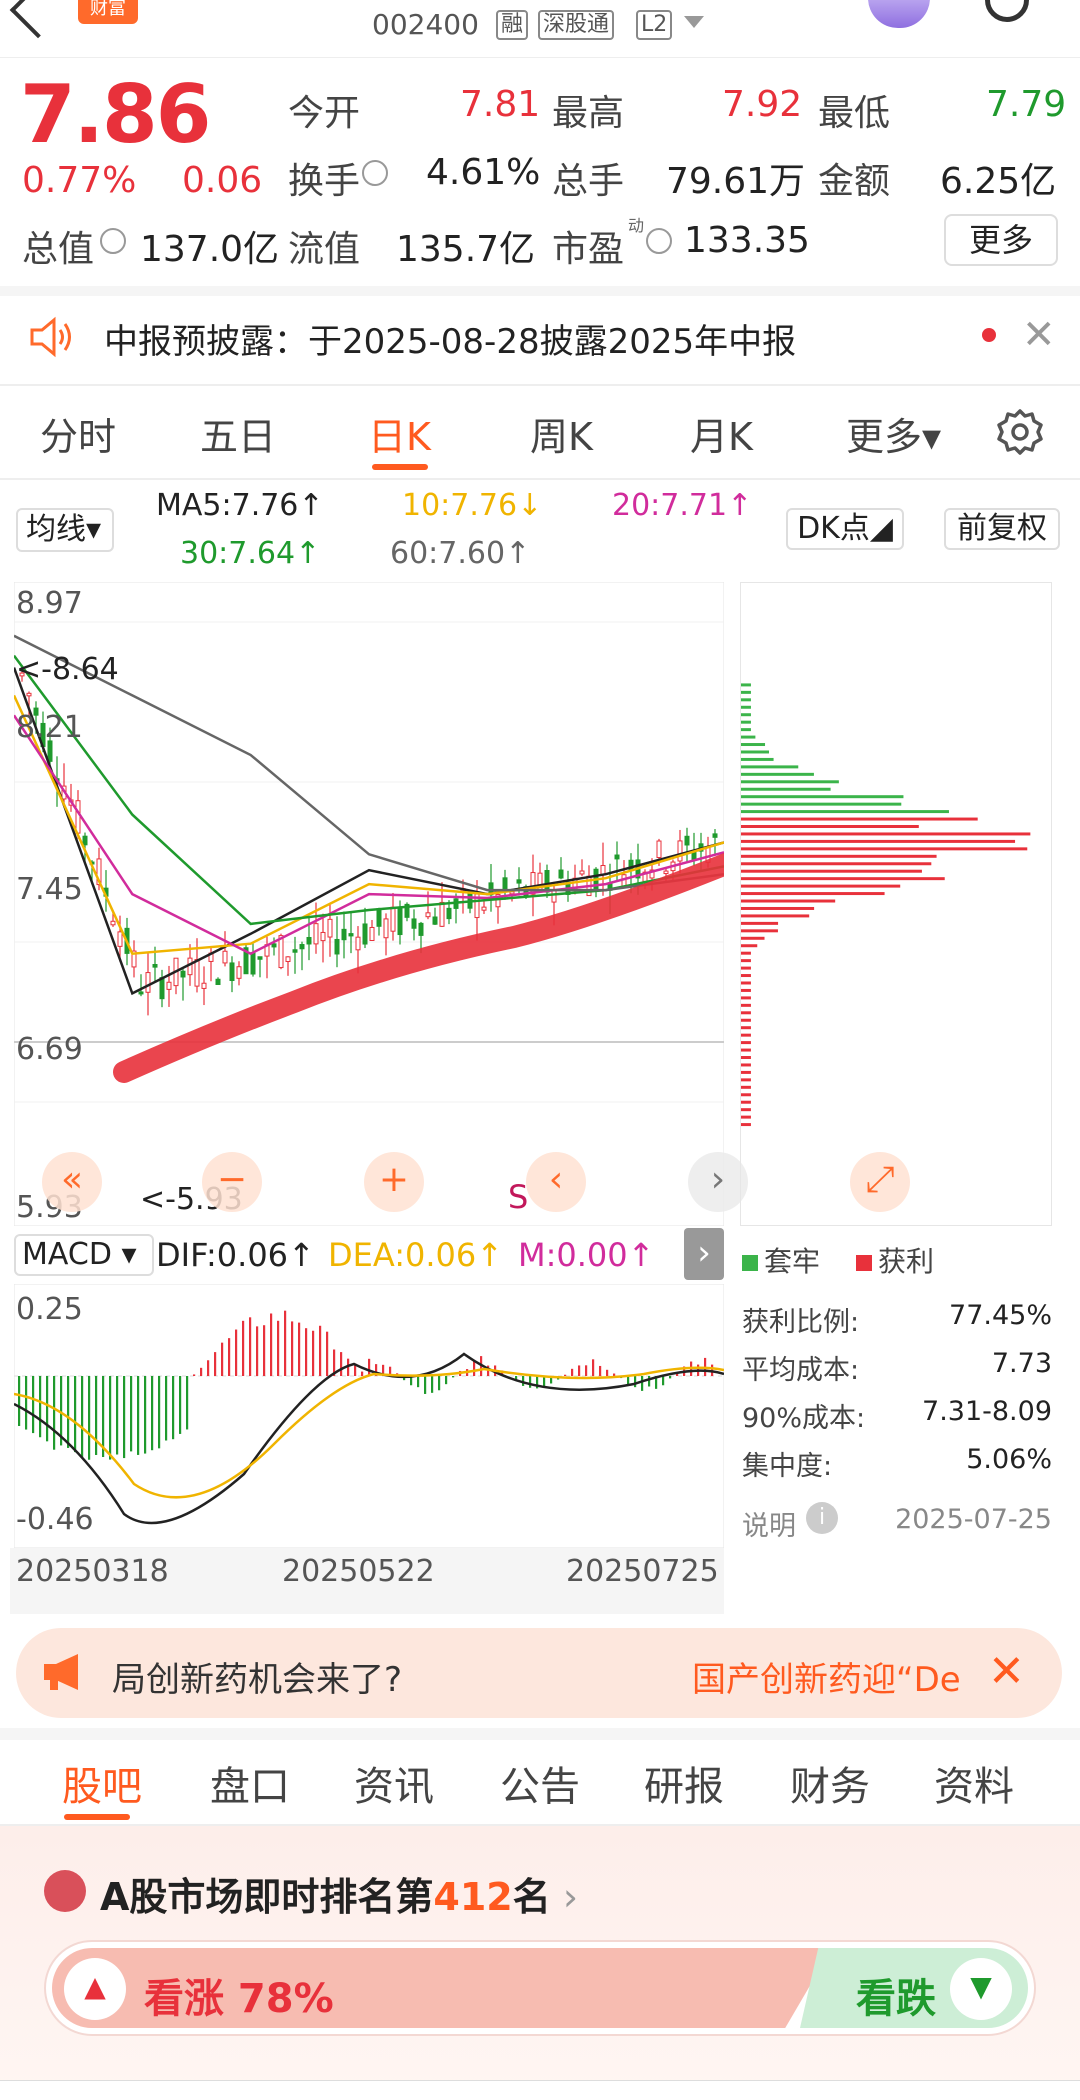 This screenshot has height=2100, width=1080. What do you see at coordinates (654, 25) in the screenshot?
I see `tag-l2: L2` at bounding box center [654, 25].